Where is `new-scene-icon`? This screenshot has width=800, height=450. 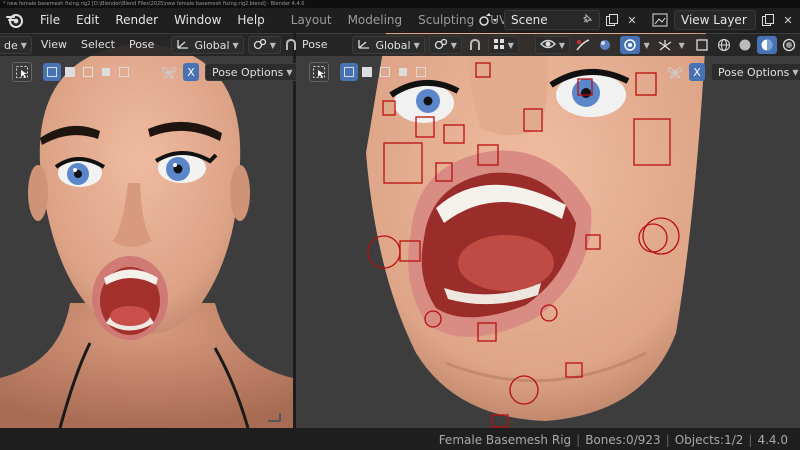 new-scene-icon is located at coordinates (612, 20).